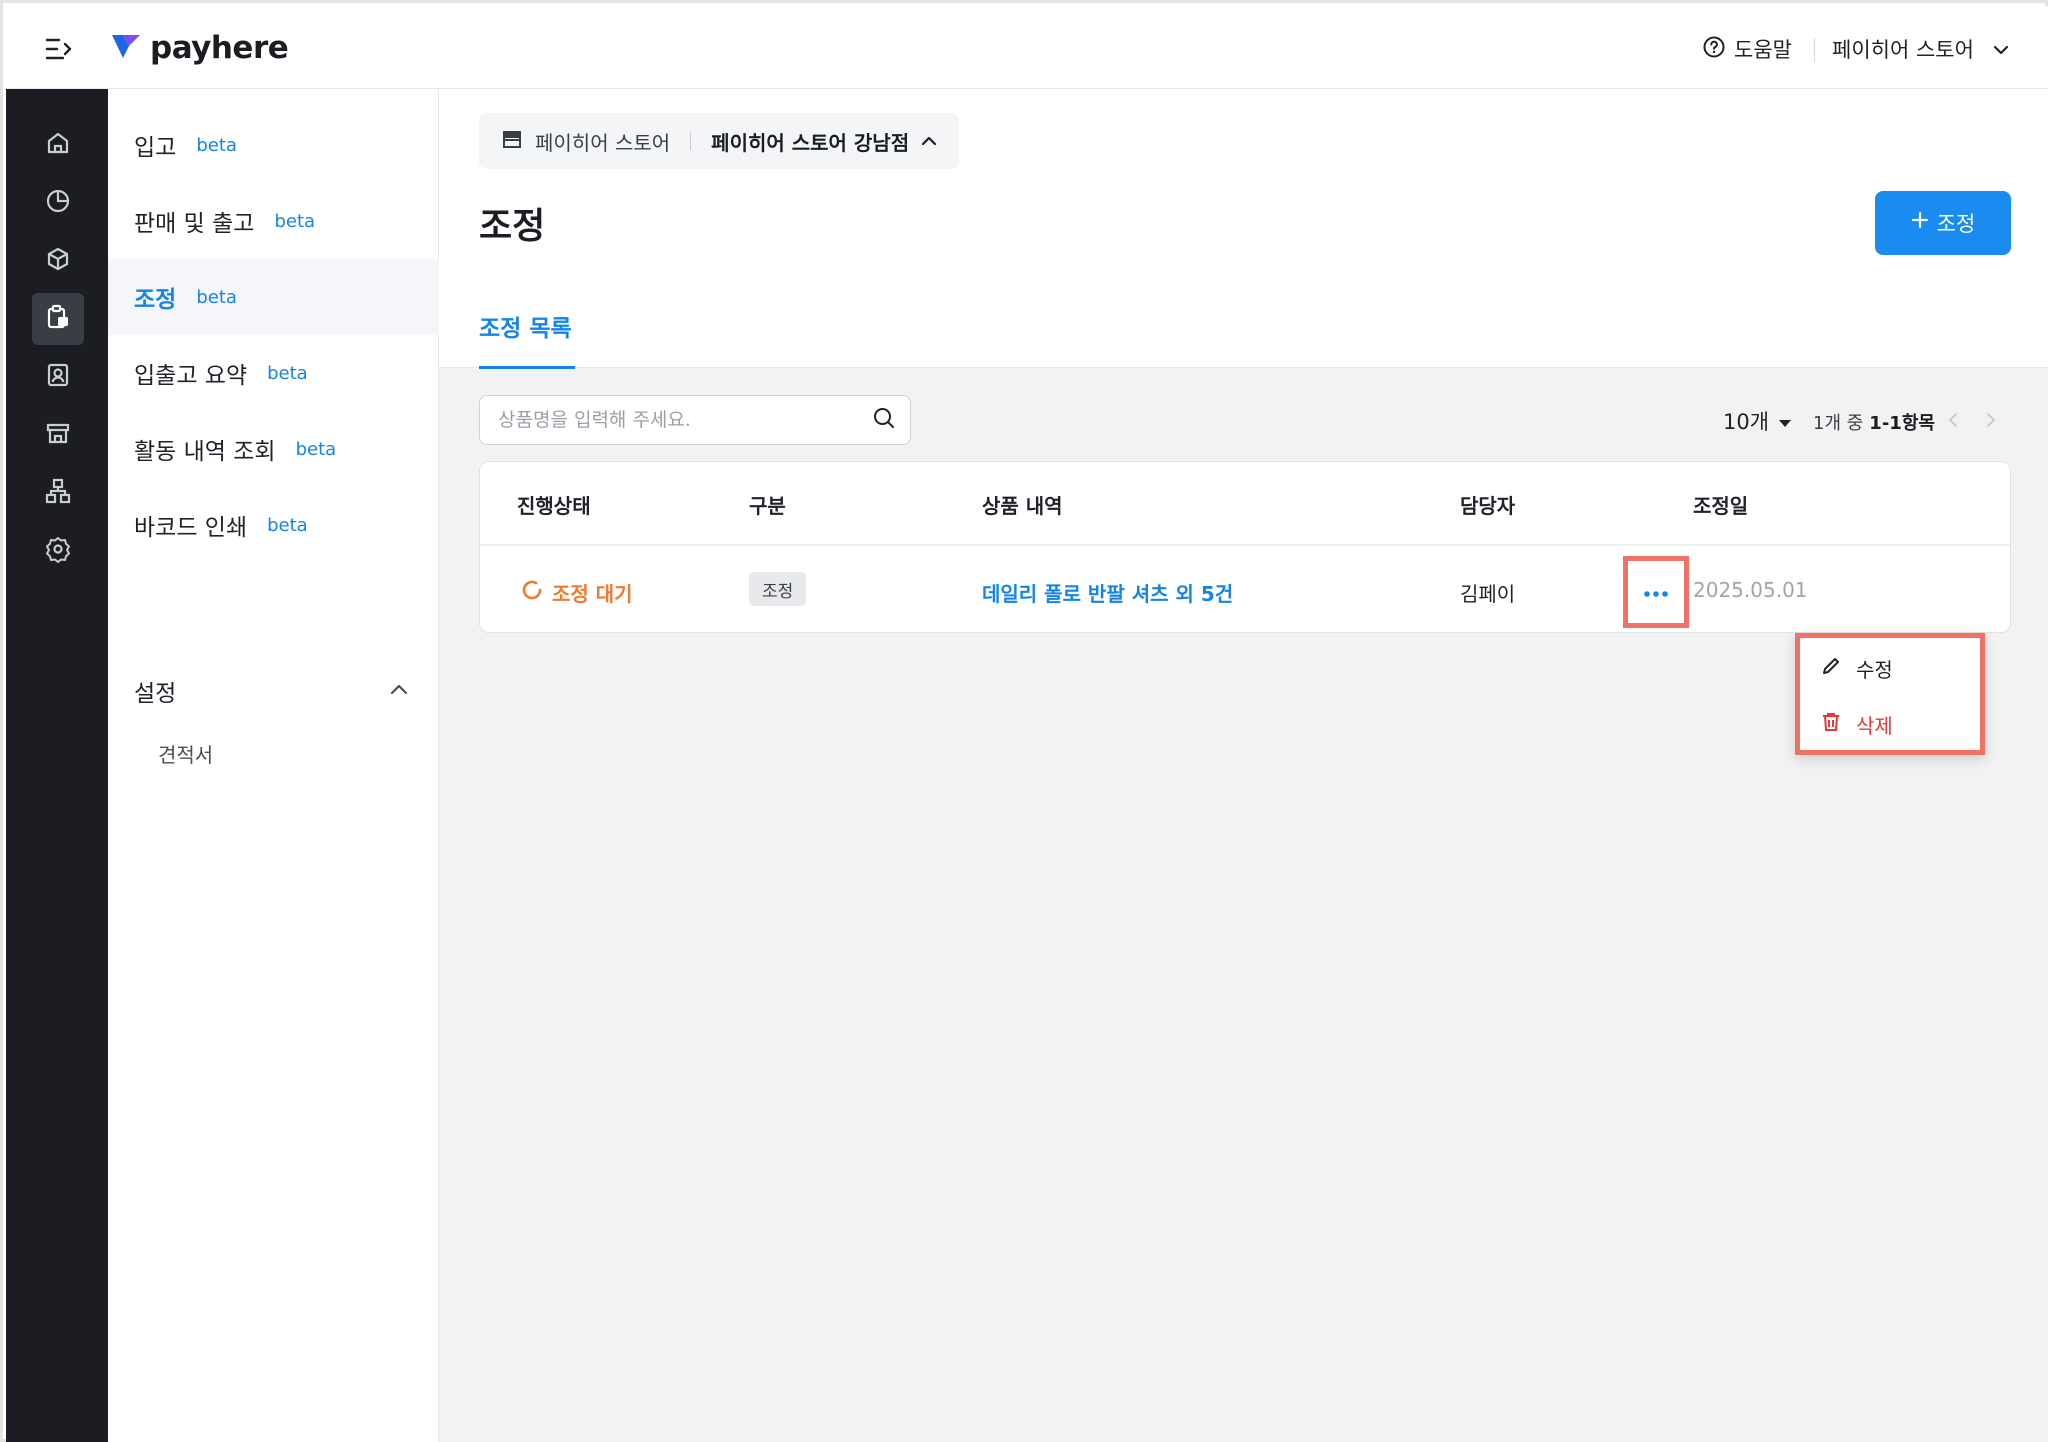 This screenshot has width=2048, height=1442. What do you see at coordinates (126, 48) in the screenshot?
I see `logo-mark-icon` at bounding box center [126, 48].